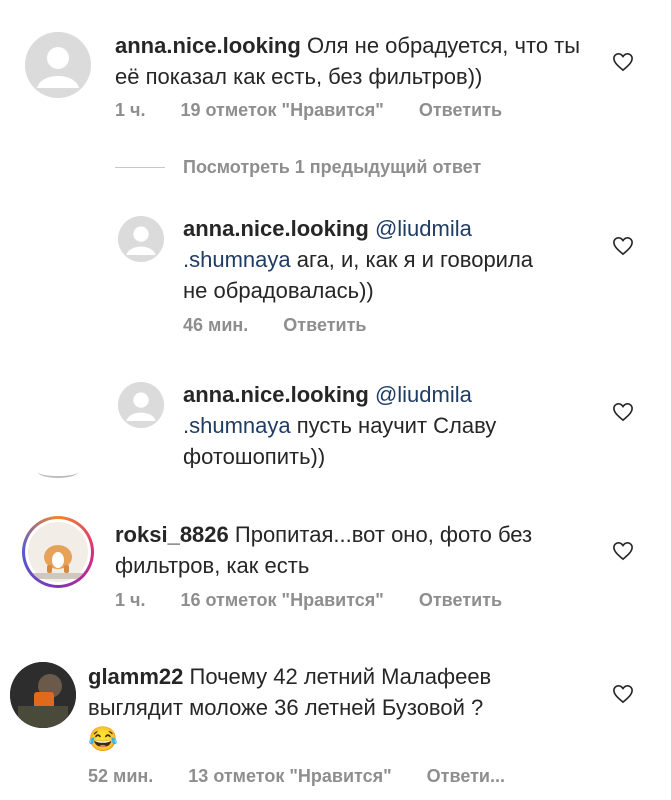 The height and width of the screenshot is (800, 671). I want to click on corgi-avatar-icon, so click(58, 552).